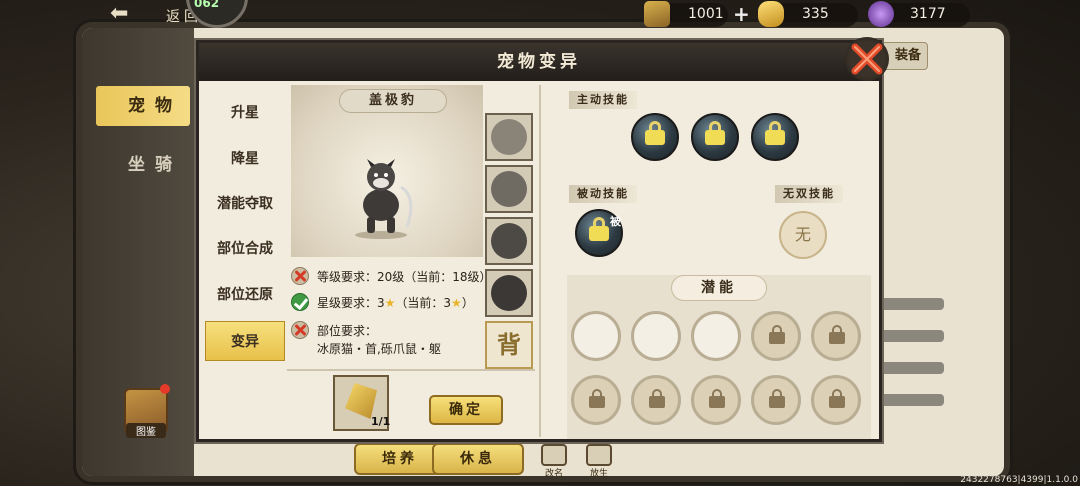 This screenshot has width=1080, height=486. What do you see at coordinates (741, 14) in the screenshot?
I see `add-currency-button: +` at bounding box center [741, 14].